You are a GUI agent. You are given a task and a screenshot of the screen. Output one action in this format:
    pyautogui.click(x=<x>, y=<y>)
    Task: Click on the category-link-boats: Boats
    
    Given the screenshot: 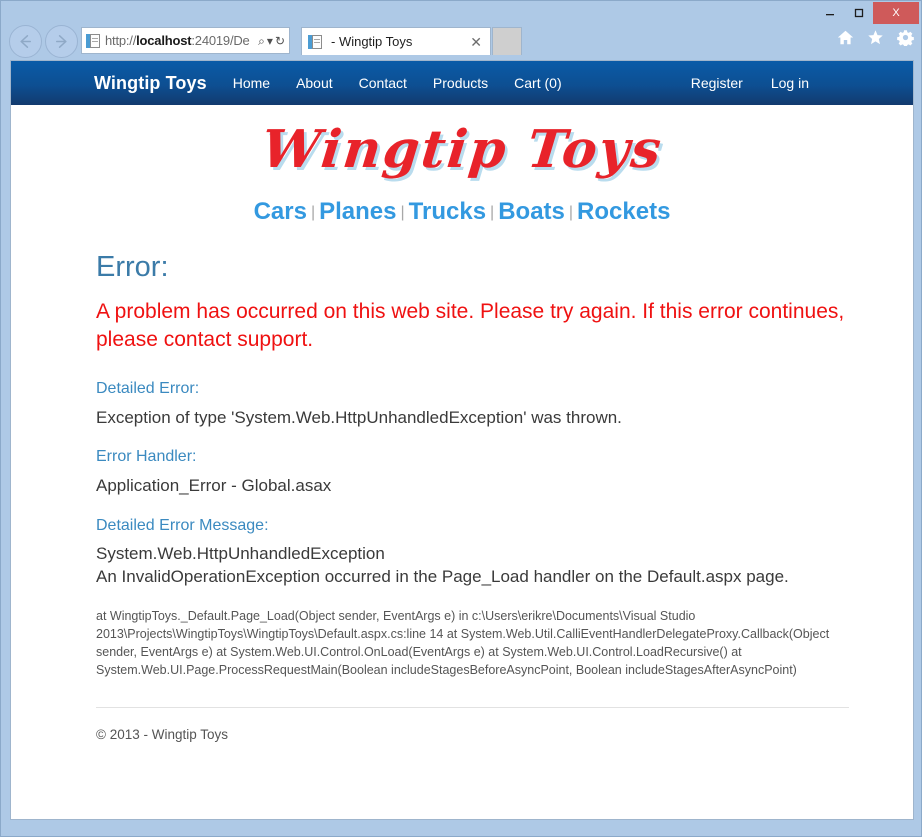 What is the action you would take?
    pyautogui.click(x=531, y=211)
    